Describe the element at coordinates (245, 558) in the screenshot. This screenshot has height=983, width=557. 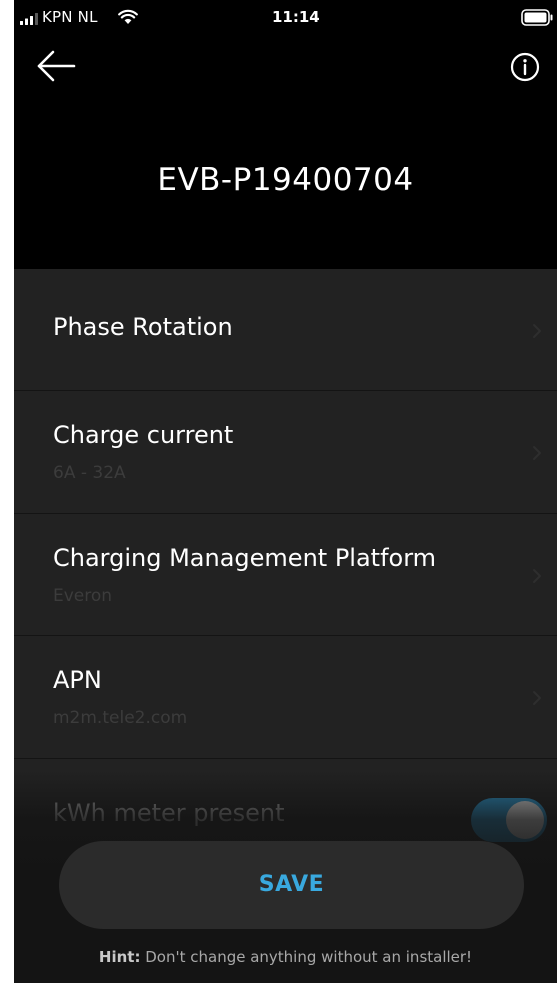
I see `item-label: Charging Management Platform` at that location.